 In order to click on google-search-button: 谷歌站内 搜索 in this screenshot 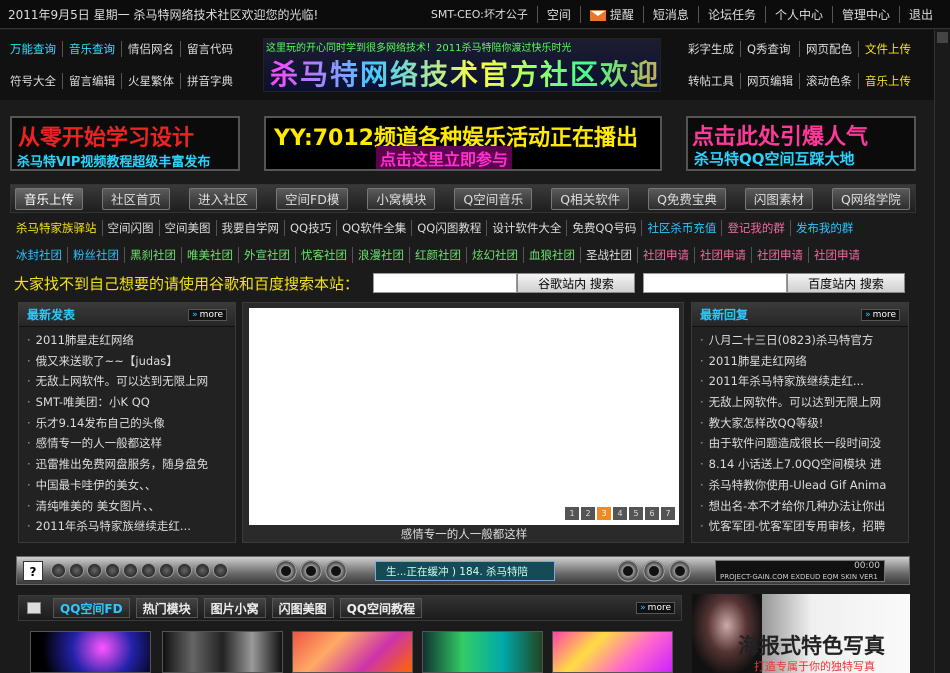, I will do `click(576, 283)`.